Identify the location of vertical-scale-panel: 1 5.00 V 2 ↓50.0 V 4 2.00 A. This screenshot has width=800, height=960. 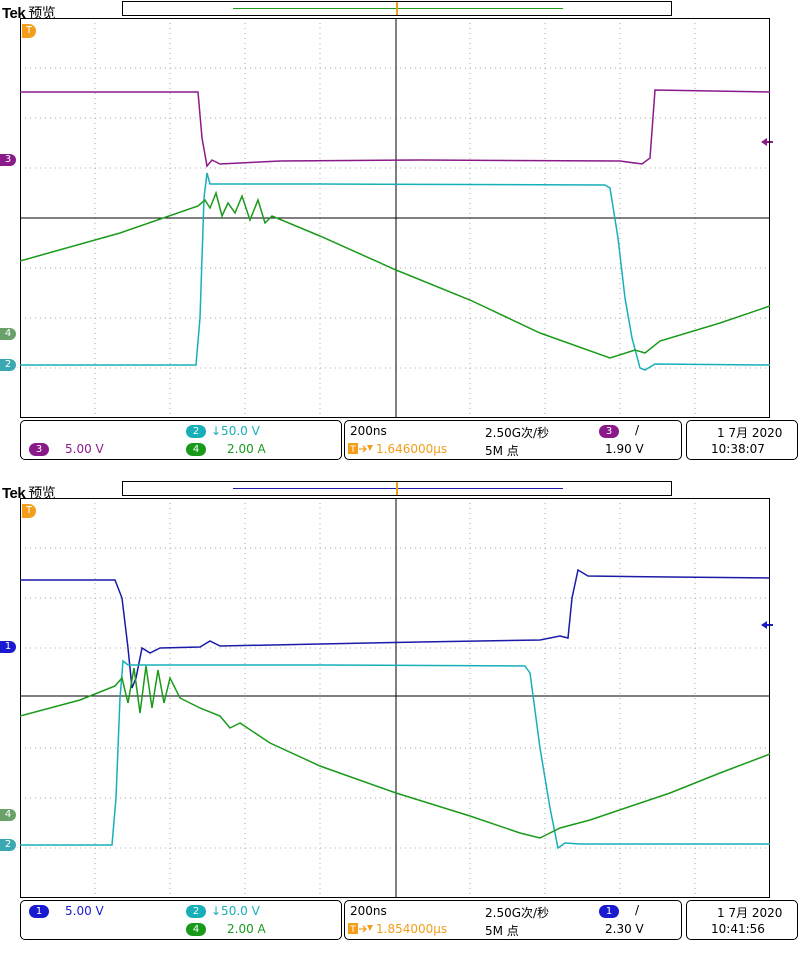
(181, 920).